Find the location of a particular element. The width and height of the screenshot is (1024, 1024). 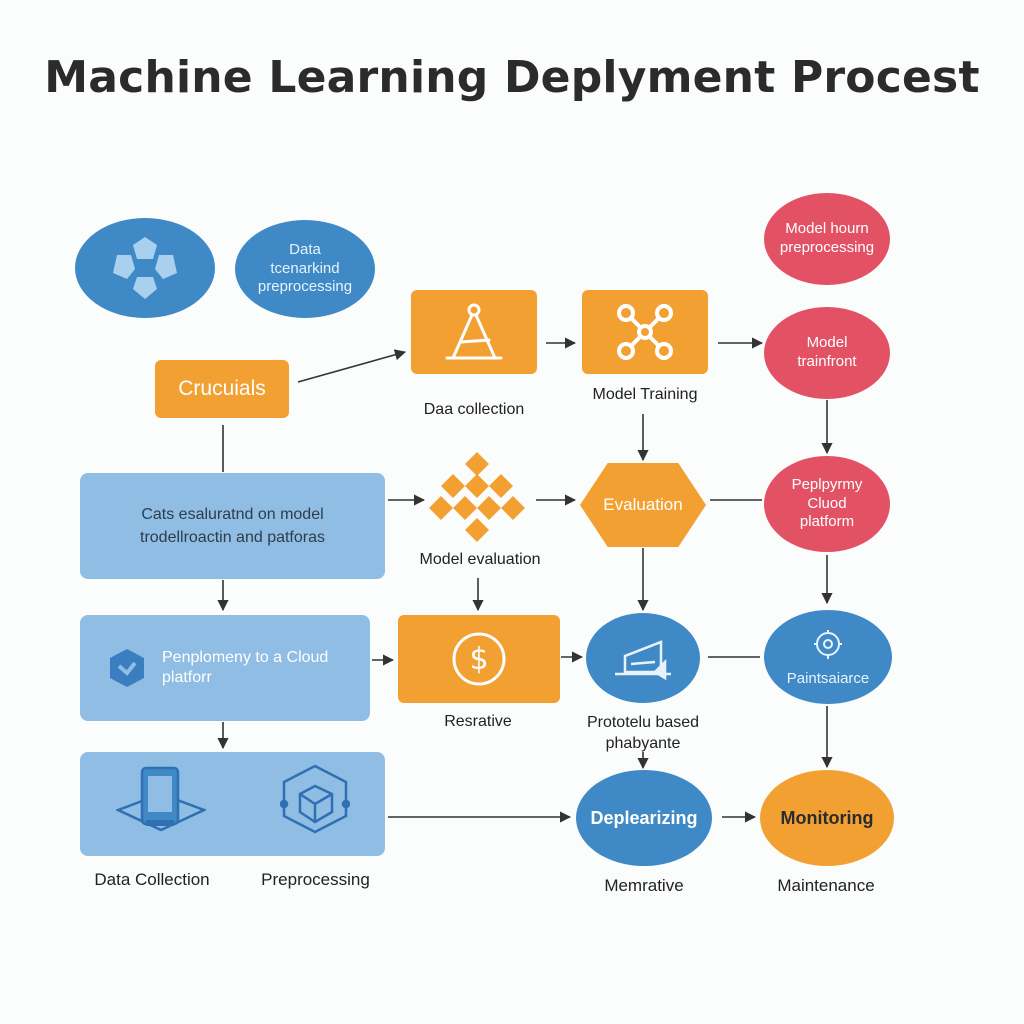

shield-icon is located at coordinates (127, 668).